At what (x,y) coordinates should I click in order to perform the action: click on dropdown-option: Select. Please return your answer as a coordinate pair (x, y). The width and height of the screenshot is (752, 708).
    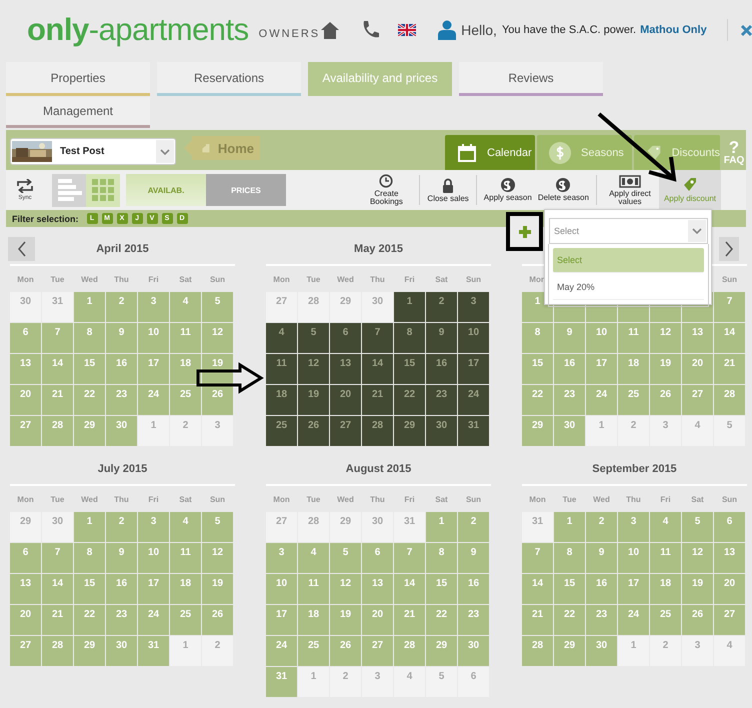
    Looking at the image, I should click on (628, 260).